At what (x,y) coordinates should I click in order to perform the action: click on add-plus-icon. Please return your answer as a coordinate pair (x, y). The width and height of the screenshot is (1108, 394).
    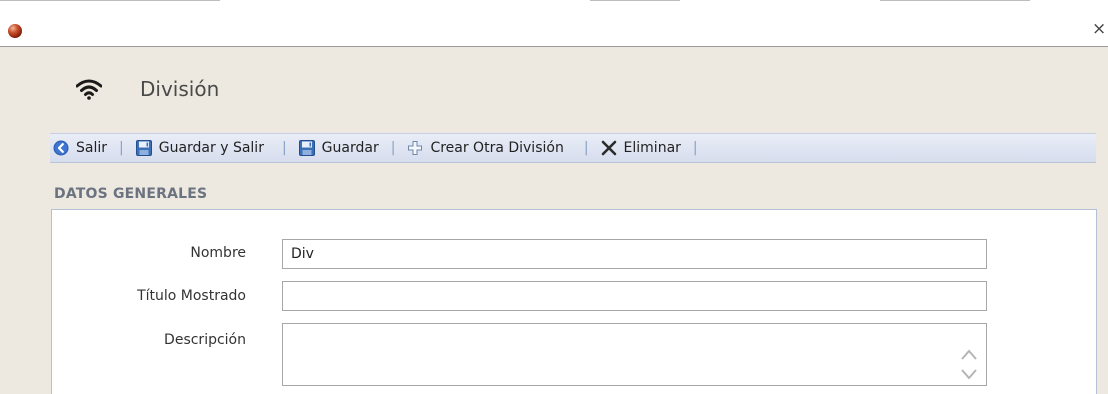
    Looking at the image, I should click on (415, 148).